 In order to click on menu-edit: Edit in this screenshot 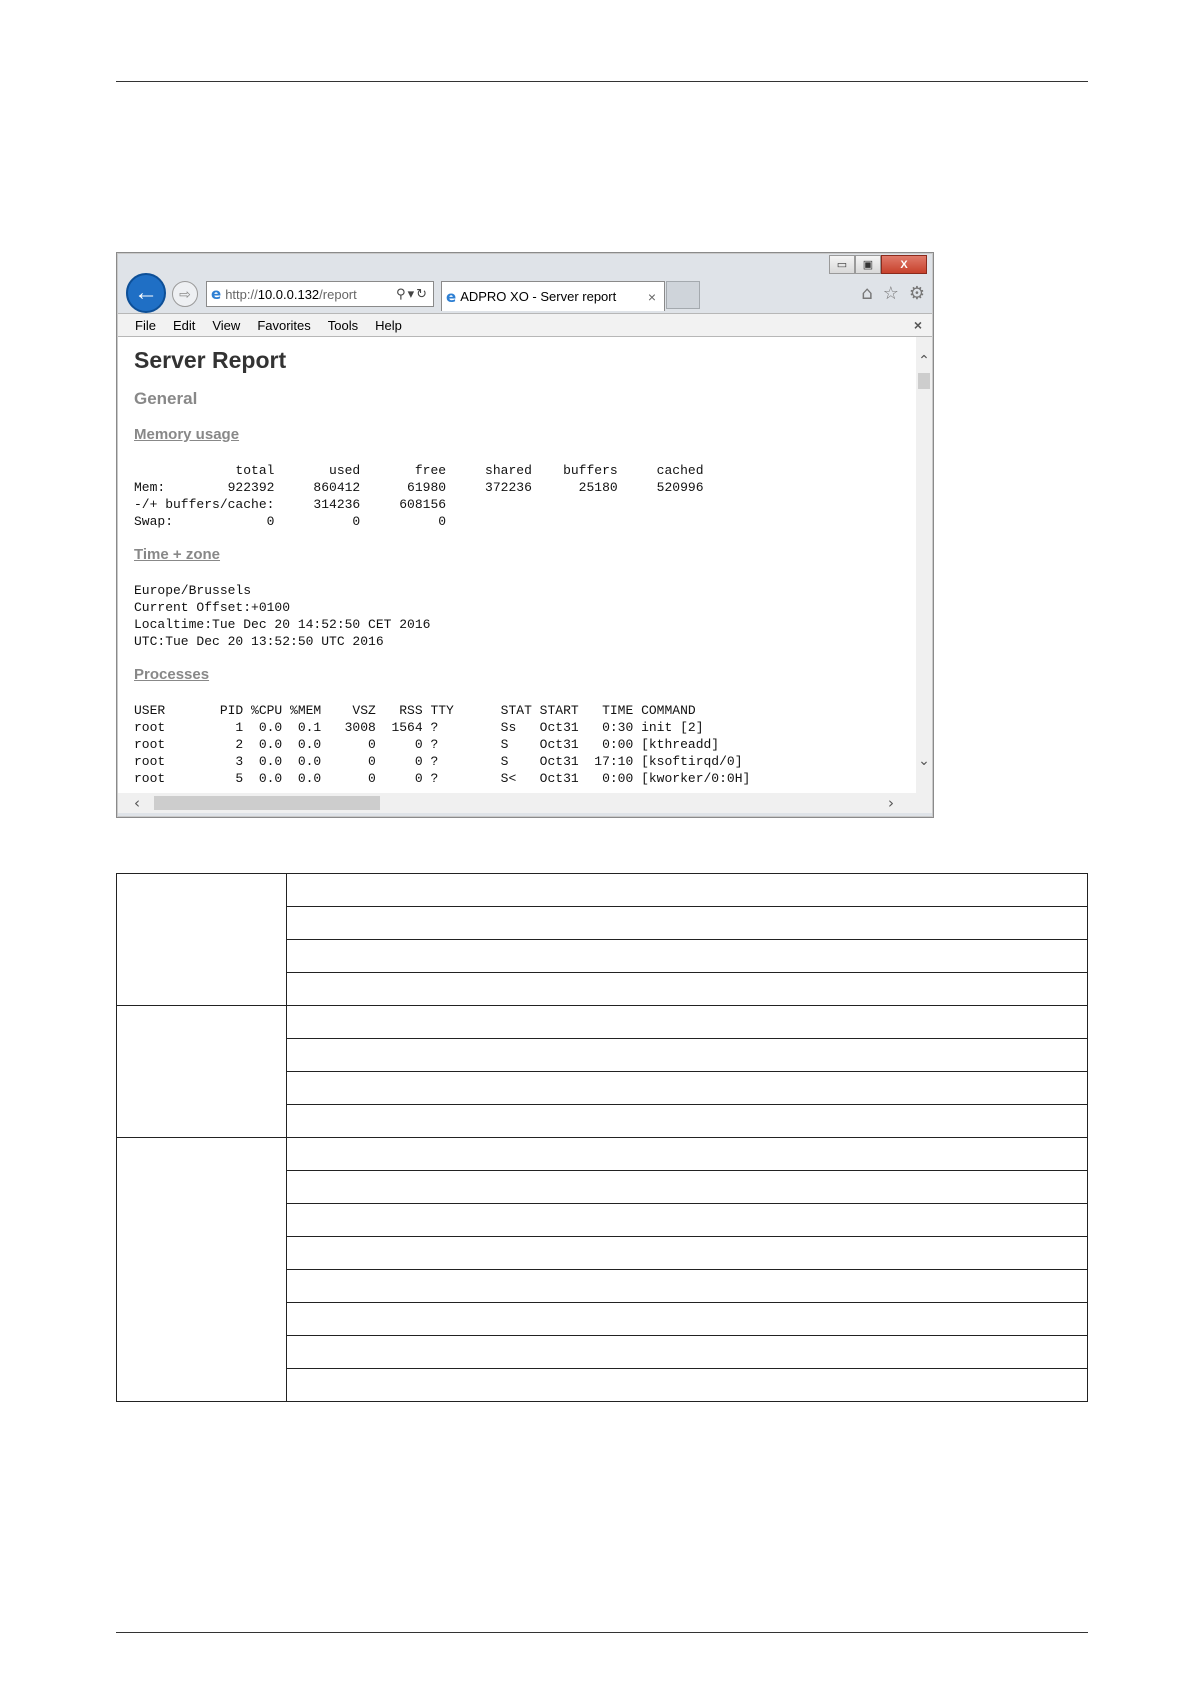, I will do `click(184, 325)`.